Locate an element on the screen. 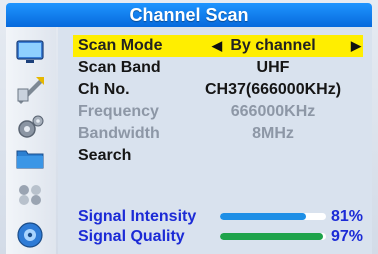 This screenshot has height=254, width=378. menu-row-search: Search is located at coordinates (218, 156).